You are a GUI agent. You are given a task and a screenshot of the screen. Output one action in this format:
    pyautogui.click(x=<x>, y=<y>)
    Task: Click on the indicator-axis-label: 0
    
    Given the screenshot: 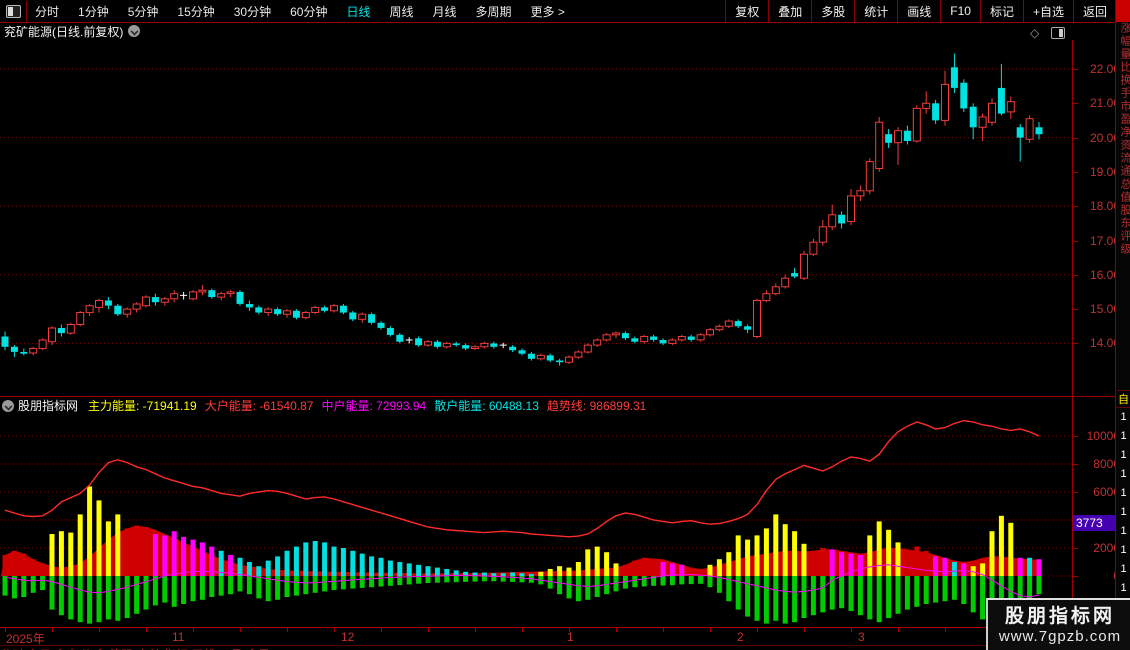 What is the action you would take?
    pyautogui.click(x=1097, y=576)
    